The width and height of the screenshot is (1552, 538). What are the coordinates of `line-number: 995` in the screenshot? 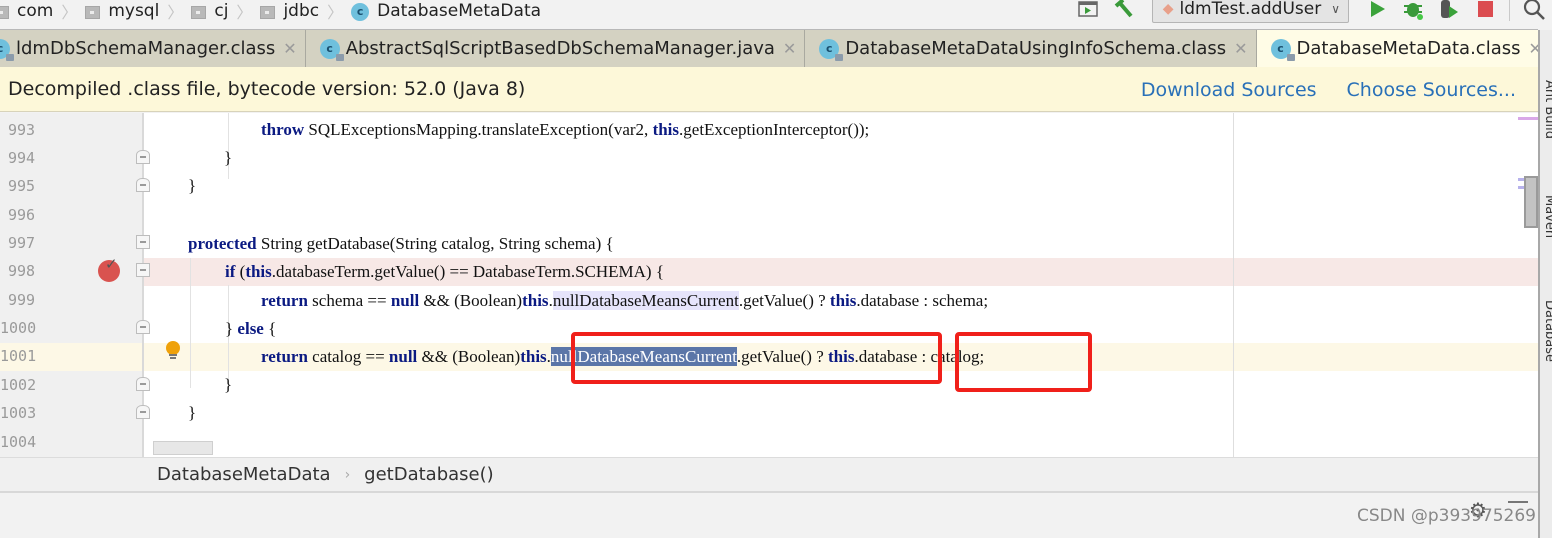 It's located at (22, 186).